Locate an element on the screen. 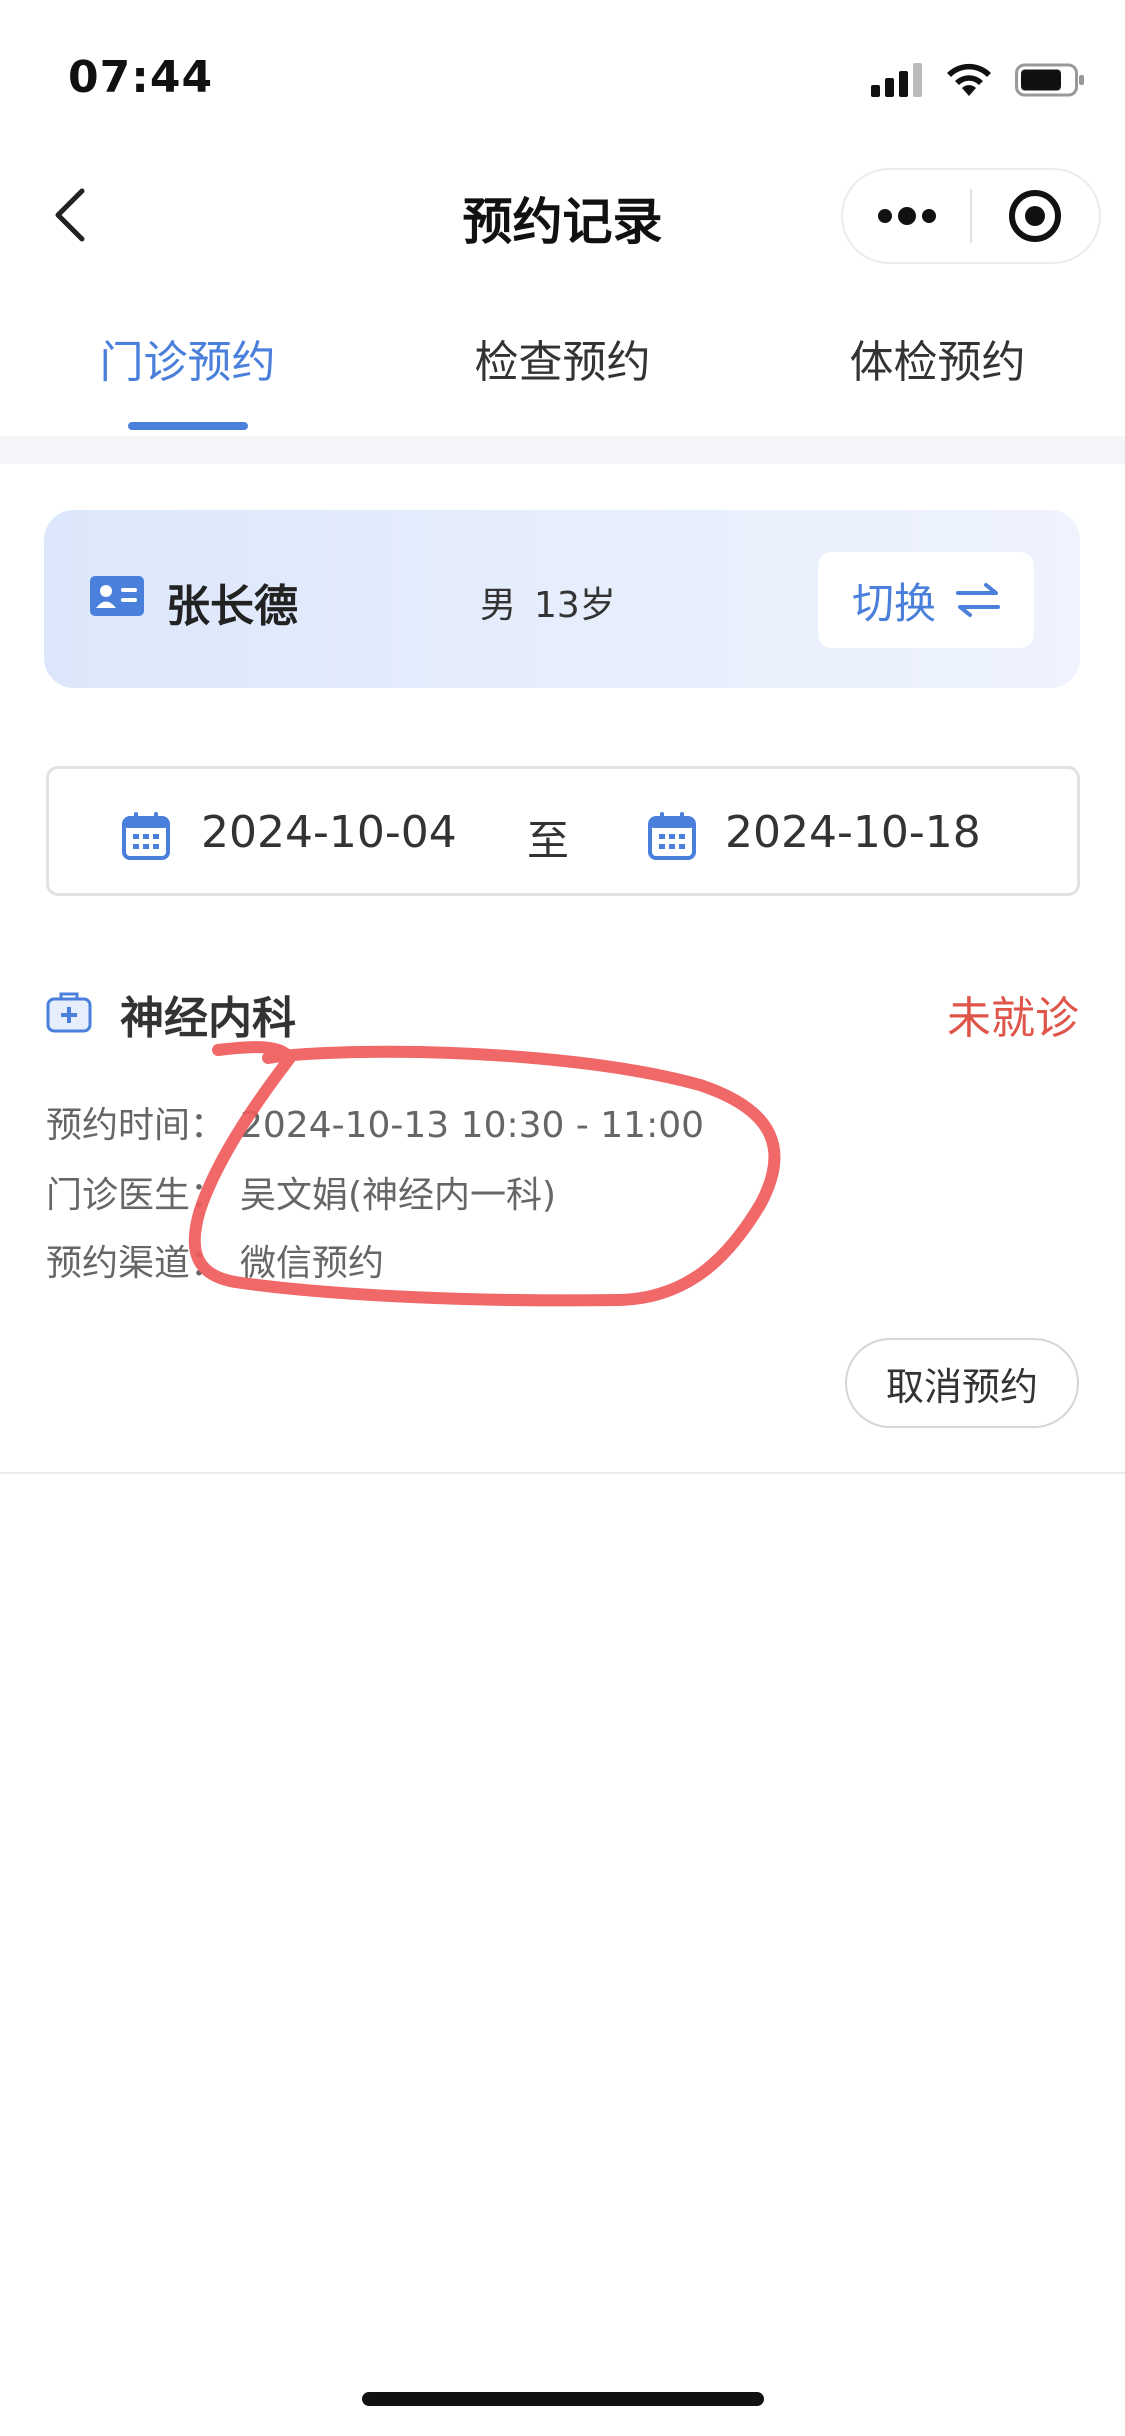  appointment-time-row: 预约时间： 2024-10-13 10:30 - 11:00 is located at coordinates (375, 1122).